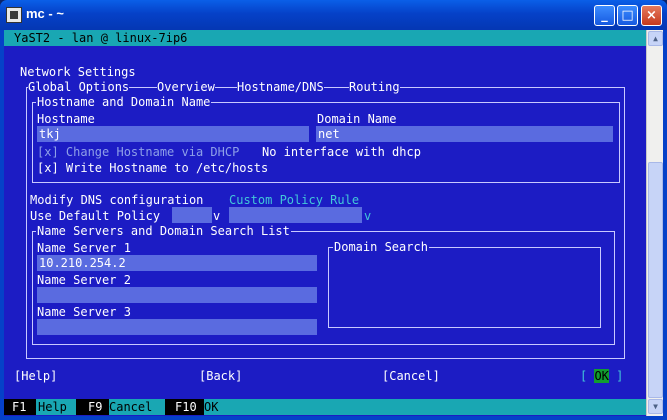 The height and width of the screenshot is (420, 667). I want to click on hostname-label: Hostname, so click(66, 119).